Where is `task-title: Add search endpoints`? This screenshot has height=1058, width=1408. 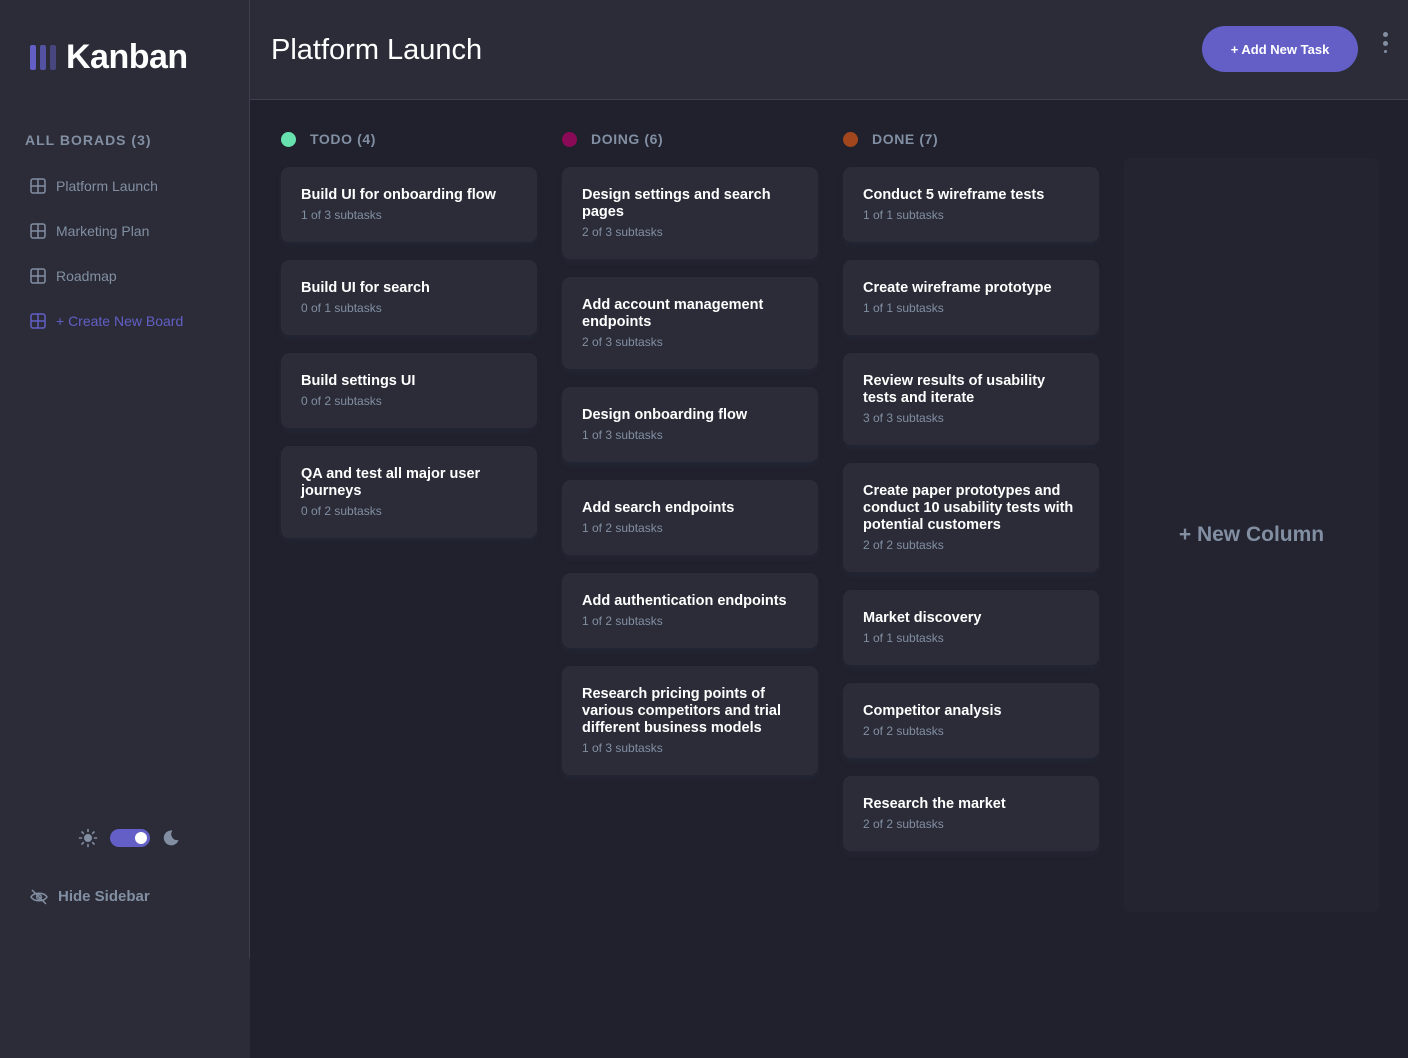 task-title: Add search endpoints is located at coordinates (658, 508).